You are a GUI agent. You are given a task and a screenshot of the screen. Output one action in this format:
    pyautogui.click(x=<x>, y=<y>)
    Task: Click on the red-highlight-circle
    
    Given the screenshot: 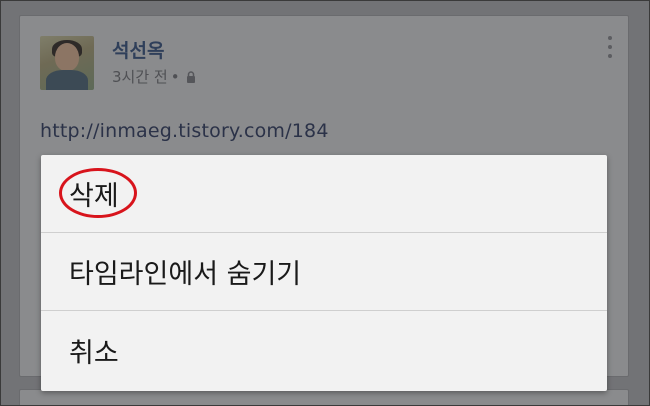 What is the action you would take?
    pyautogui.click(x=98, y=193)
    